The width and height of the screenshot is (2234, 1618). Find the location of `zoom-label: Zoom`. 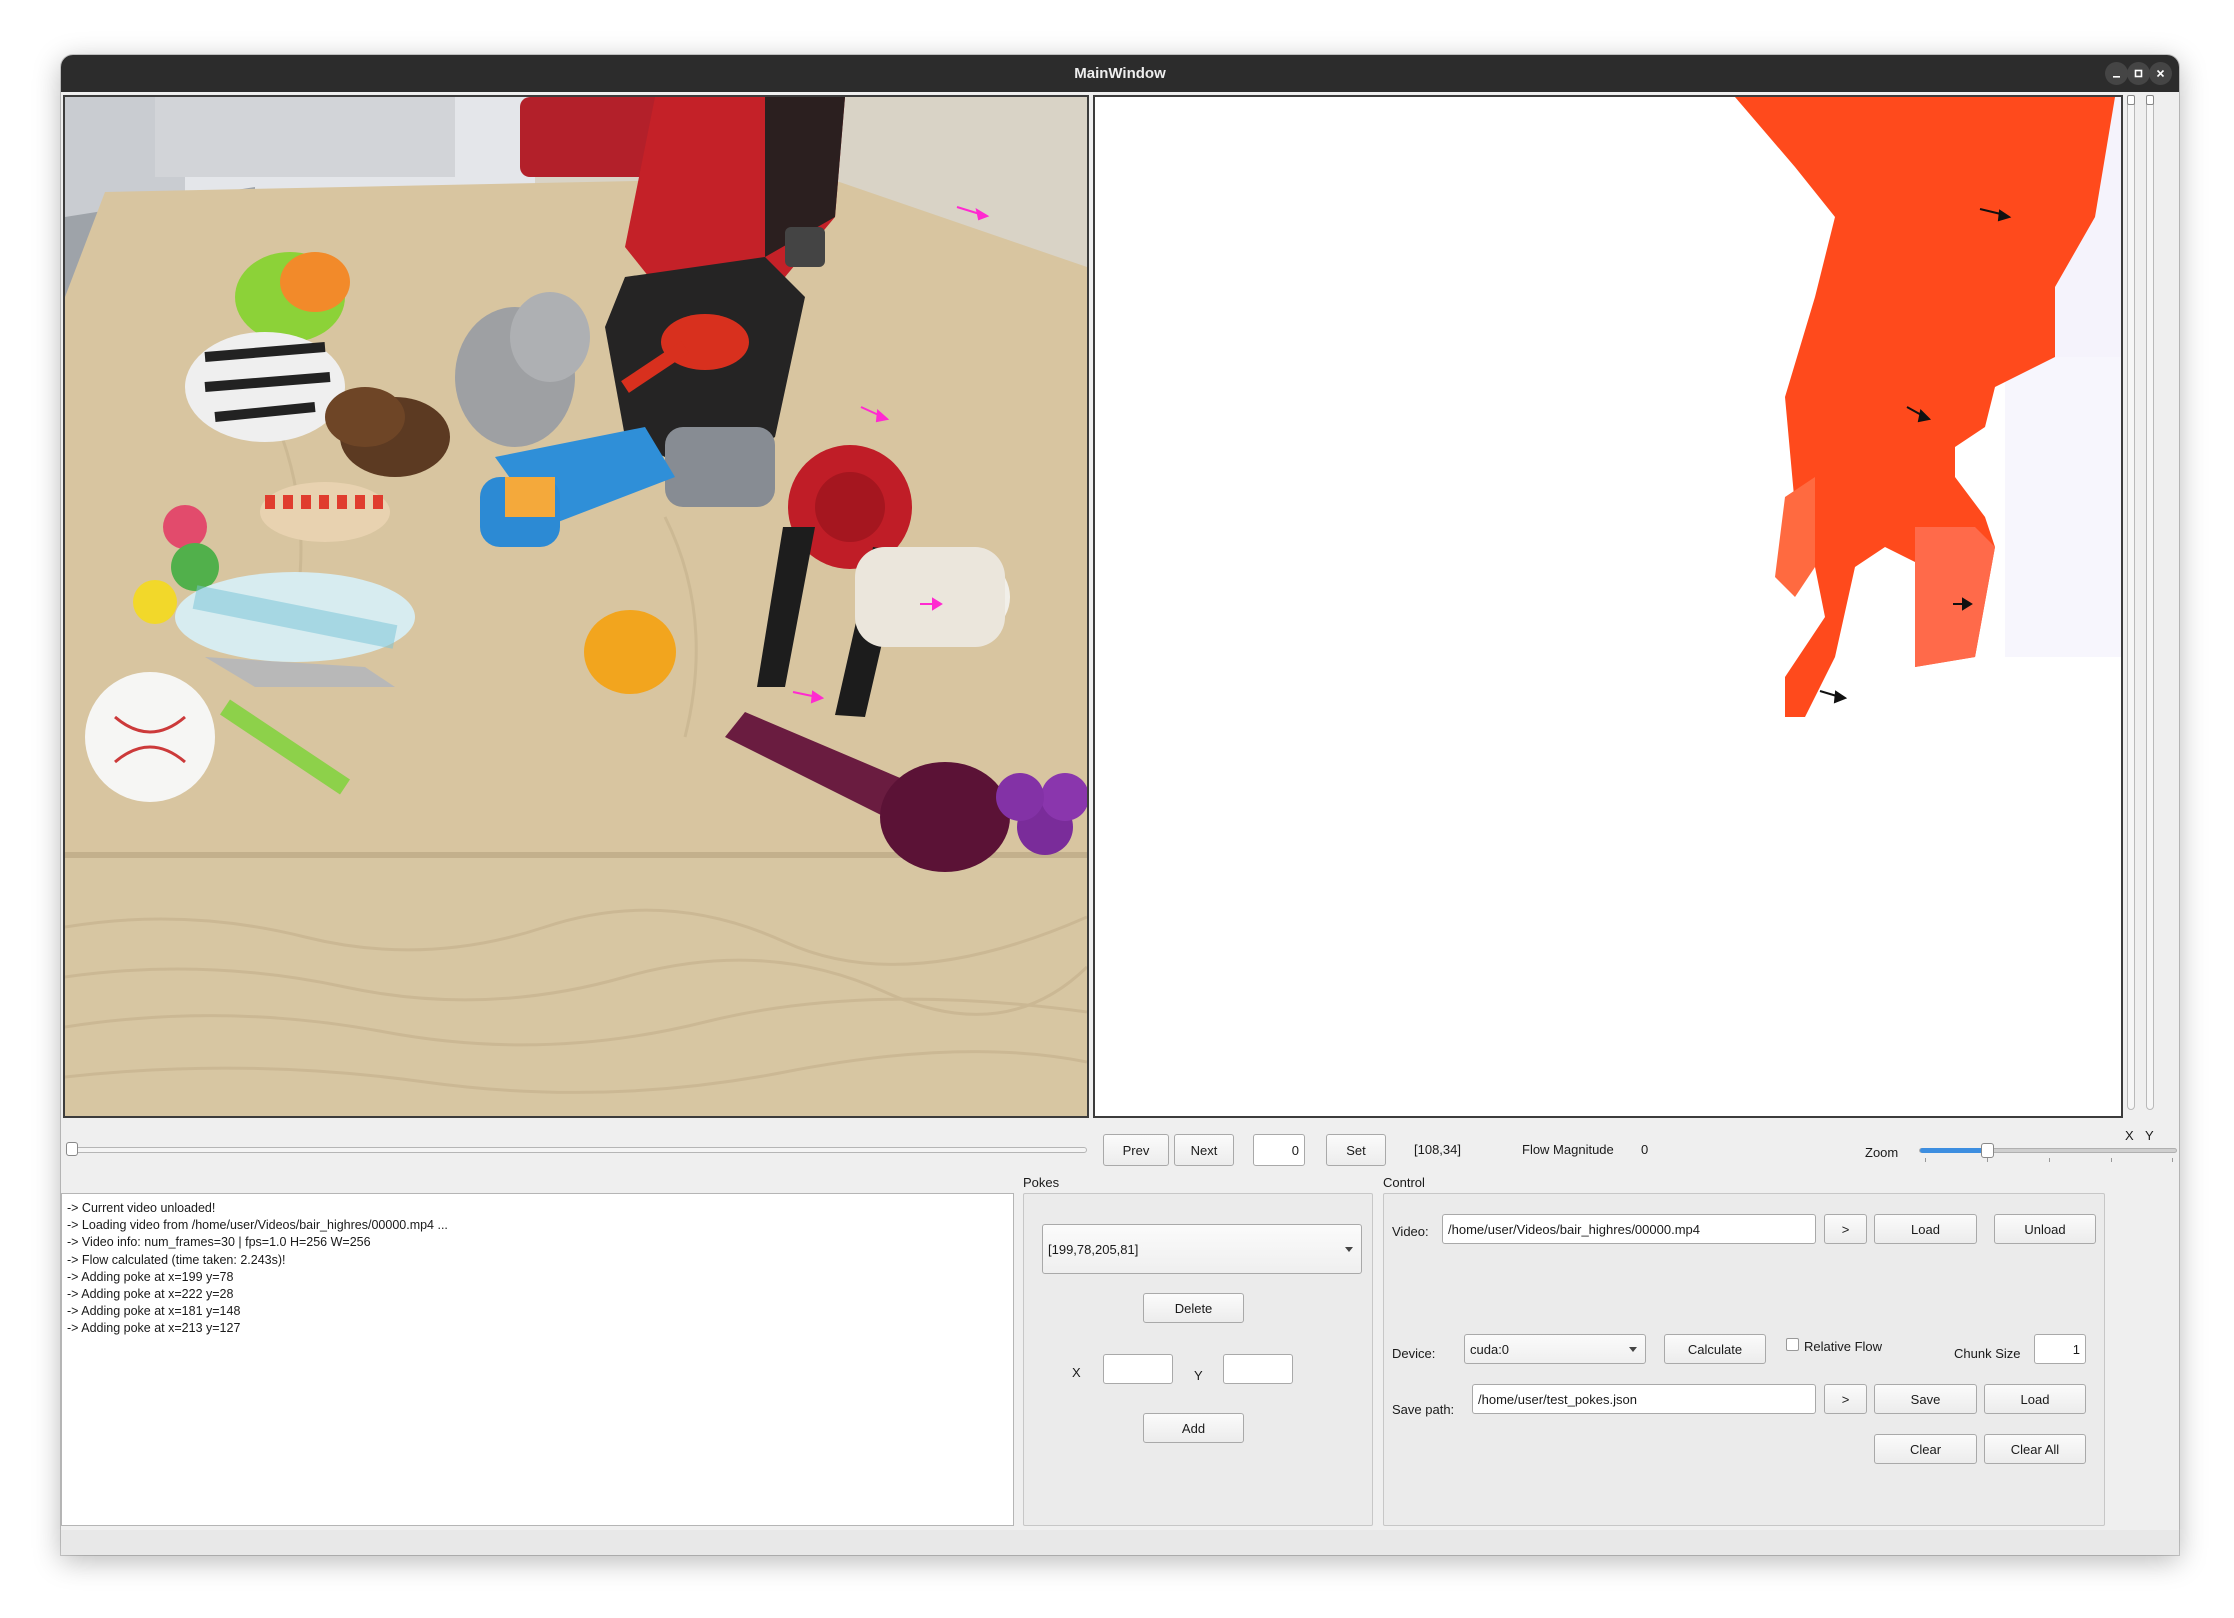

zoom-label: Zoom is located at coordinates (1882, 1152).